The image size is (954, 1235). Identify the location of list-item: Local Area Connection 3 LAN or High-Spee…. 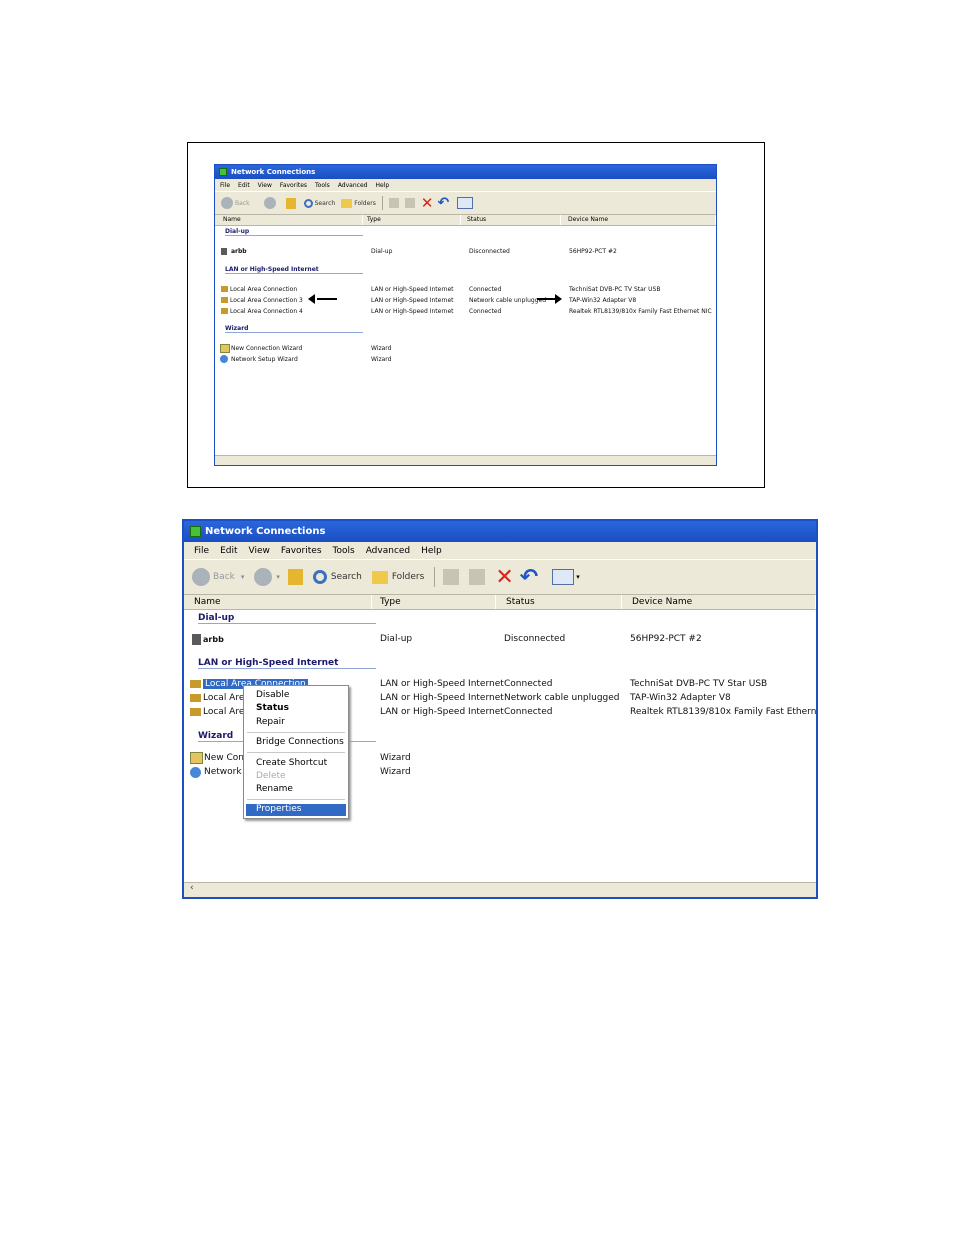
(466, 300).